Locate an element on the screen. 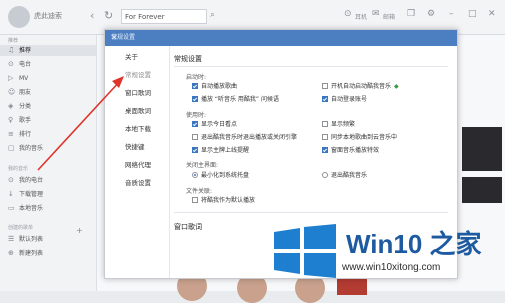 This screenshot has height=303, width=505. list-icon: ☰ is located at coordinates (11, 239).